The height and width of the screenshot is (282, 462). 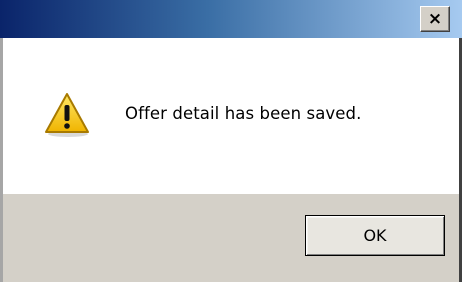 I want to click on message-text: Offer detail has been saved., so click(x=243, y=113).